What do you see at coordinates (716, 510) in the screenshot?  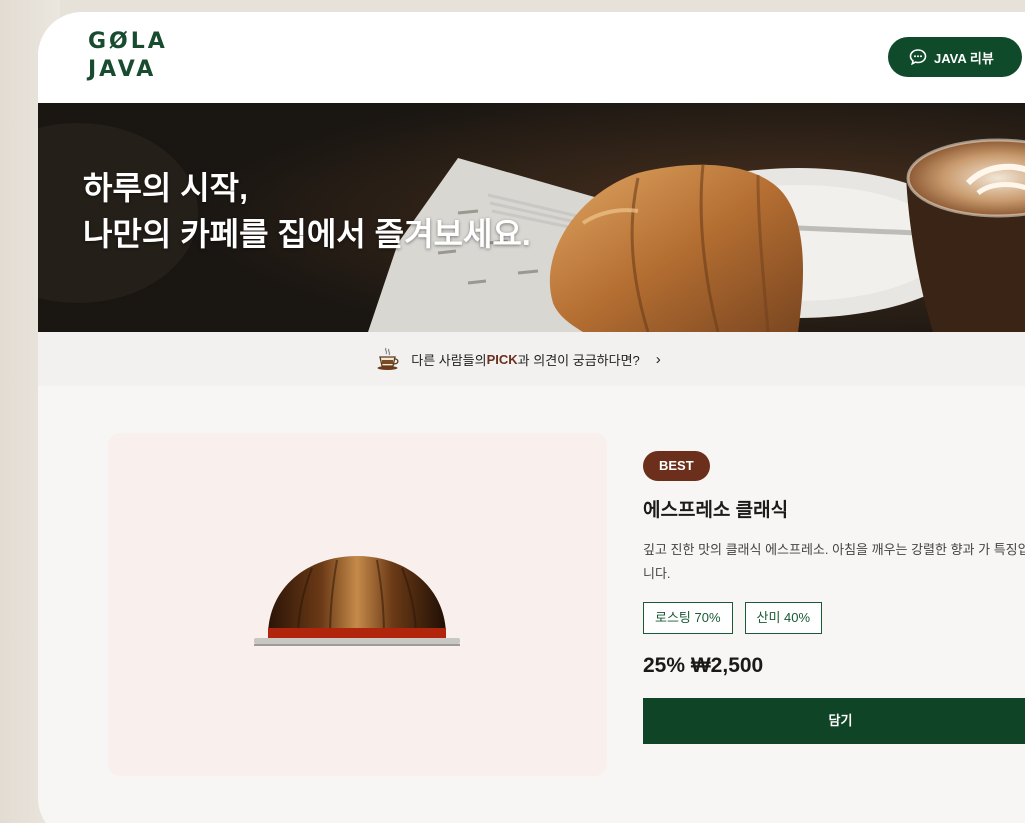 I see `product-name: 에스프레소 클래식` at bounding box center [716, 510].